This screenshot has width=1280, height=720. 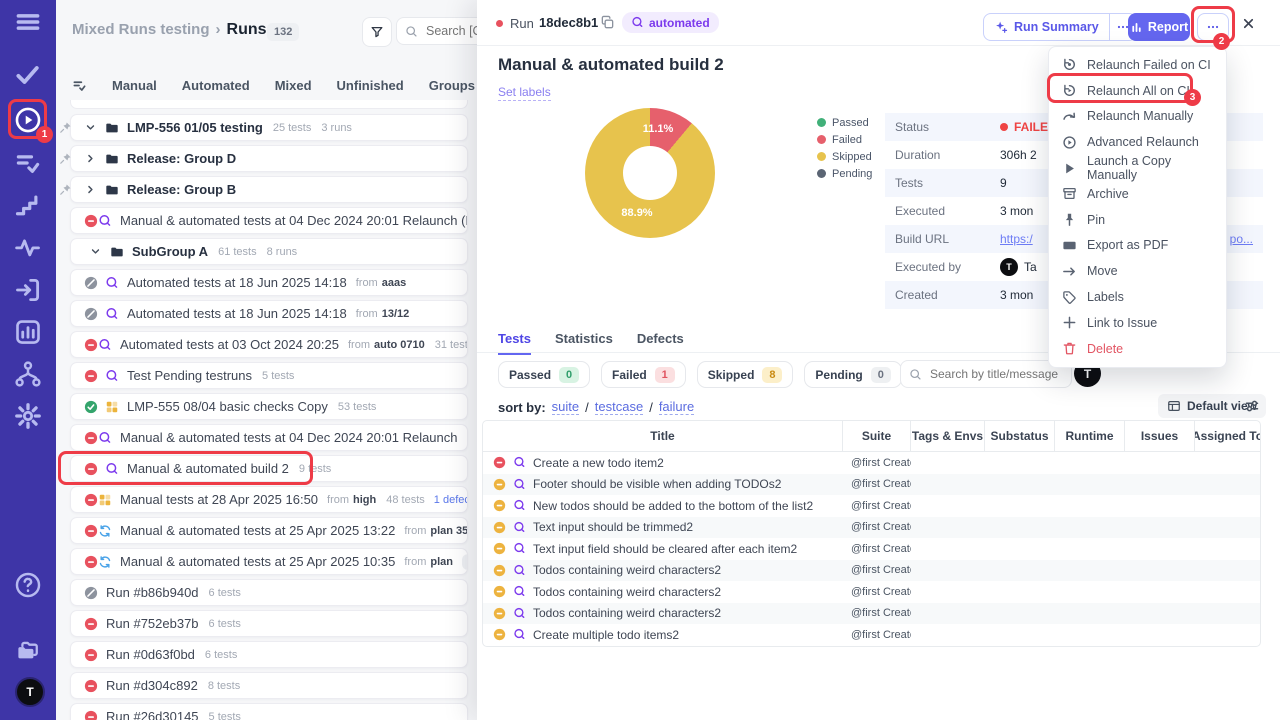 I want to click on sidebar-activity-icon, so click(x=28, y=247).